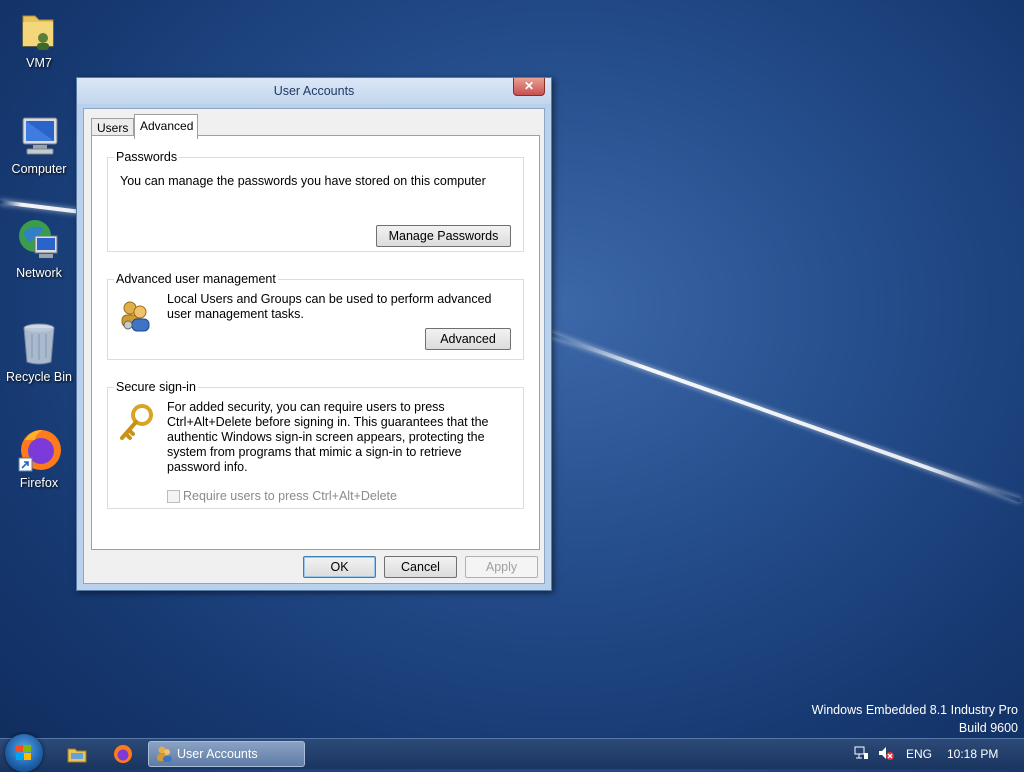 The height and width of the screenshot is (772, 1024). I want to click on desktop-icon-label: Recycle Bin, so click(39, 377).